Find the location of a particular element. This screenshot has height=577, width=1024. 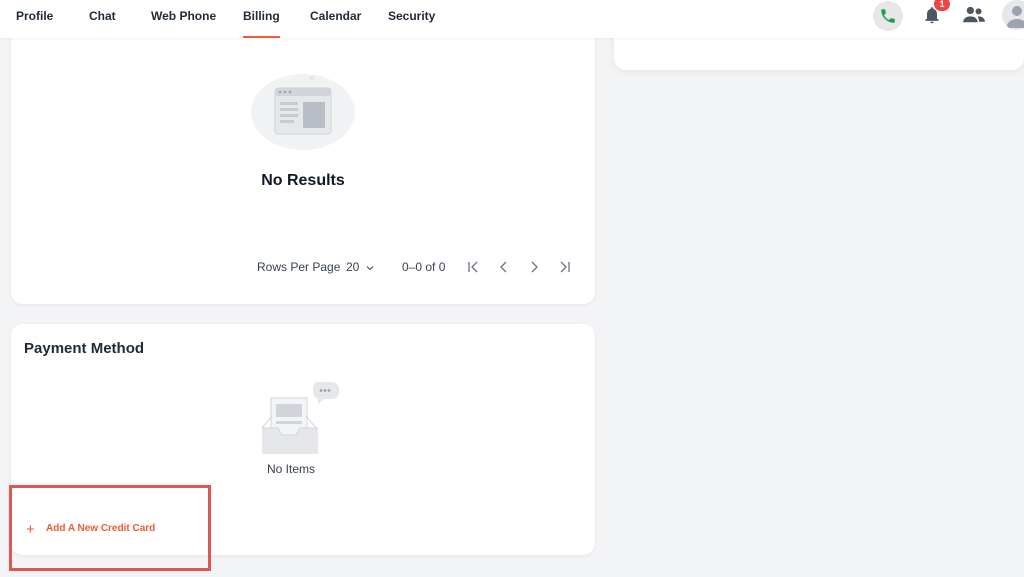

empty-results-illustration is located at coordinates (303, 112).